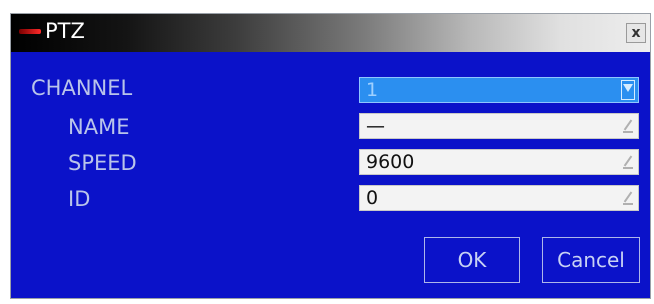 This screenshot has width=654, height=304. Describe the element at coordinates (375, 126) in the screenshot. I see `name-value: —` at that location.